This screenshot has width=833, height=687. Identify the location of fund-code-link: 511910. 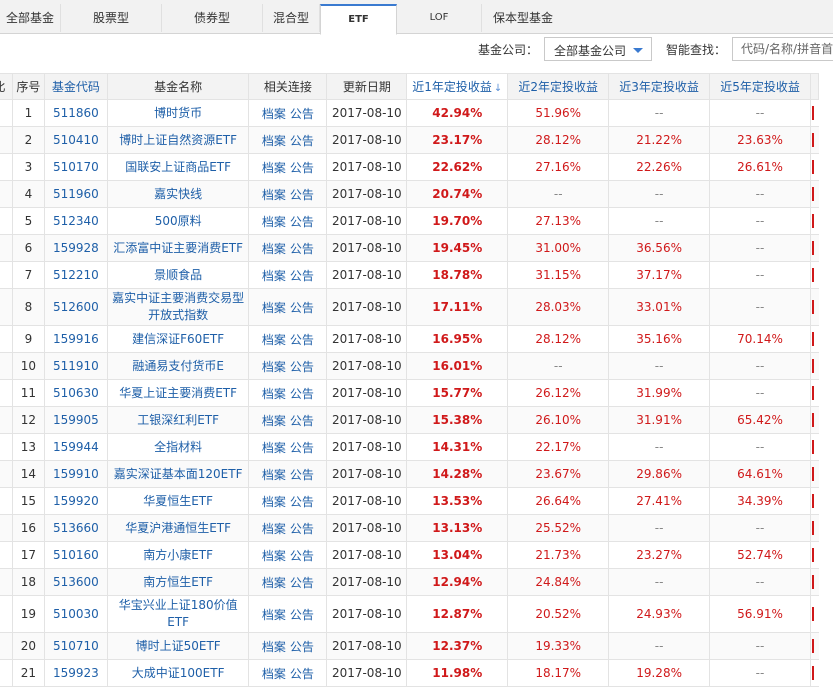
(76, 366).